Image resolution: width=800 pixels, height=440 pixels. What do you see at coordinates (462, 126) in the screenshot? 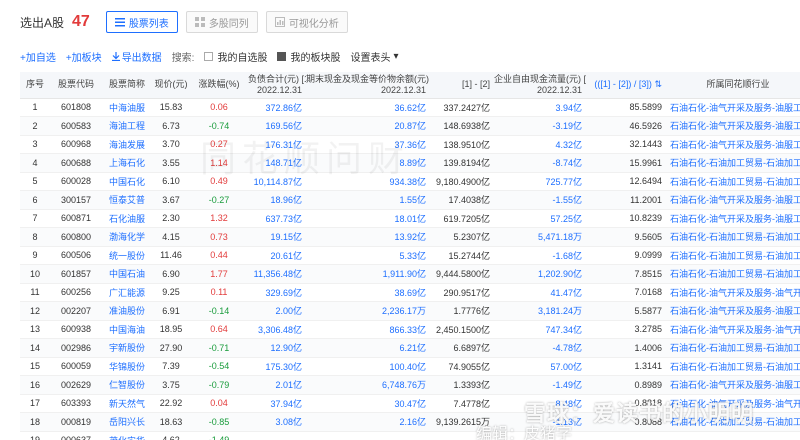
I see `cell-diff: 148.6938亿` at bounding box center [462, 126].